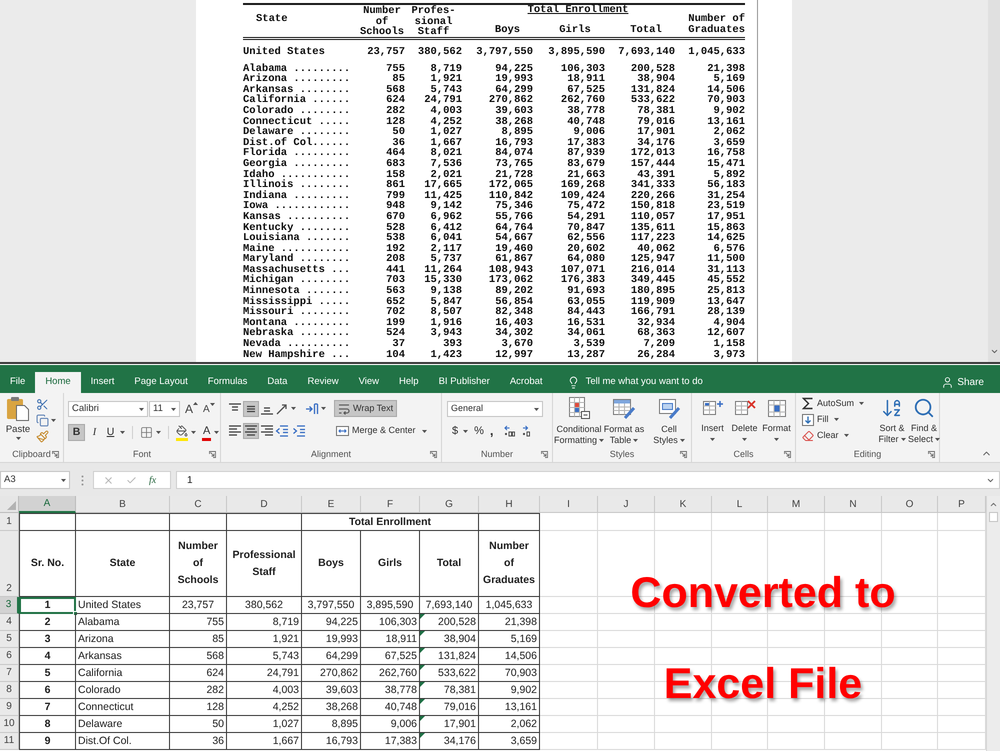 The width and height of the screenshot is (1000, 751). Describe the element at coordinates (588, 480) in the screenshot. I see `formula-input: 1` at that location.